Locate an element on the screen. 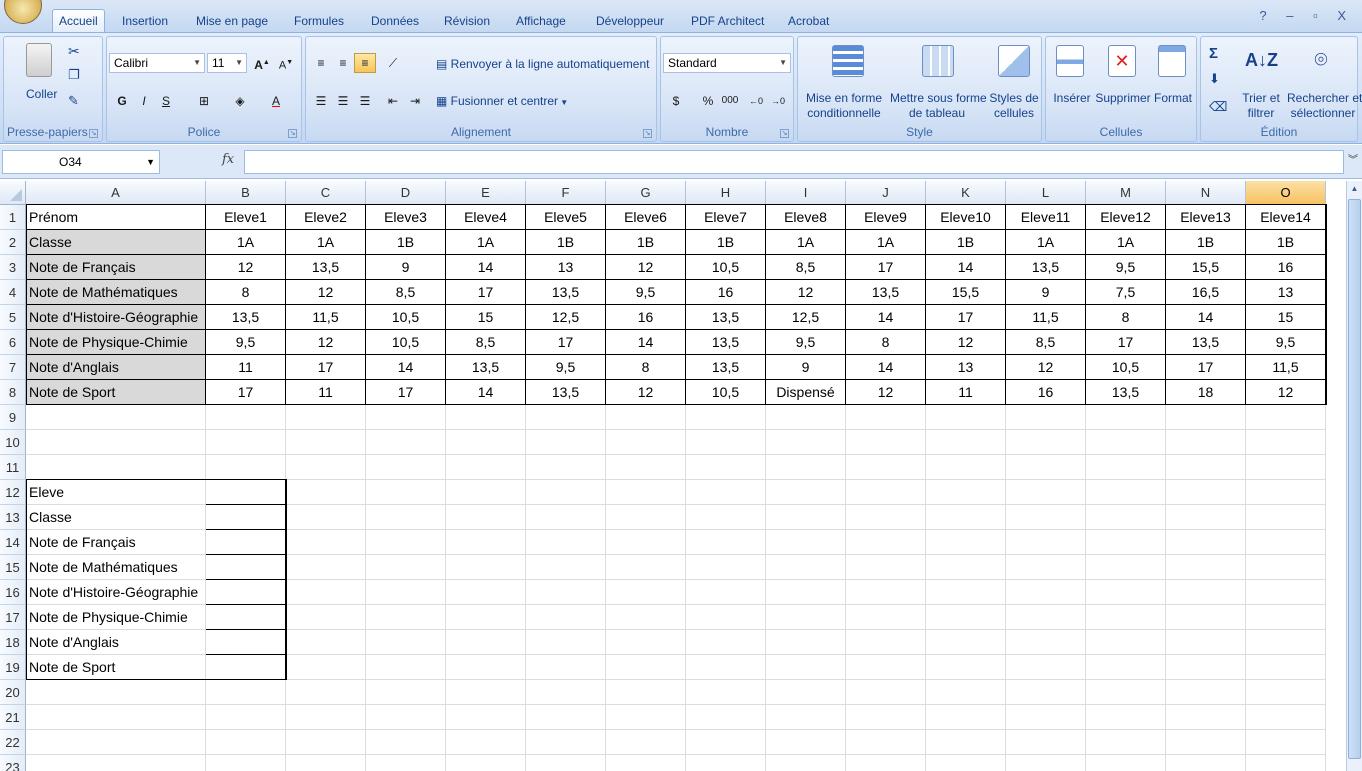  clear-icon: ⌫ is located at coordinates (1218, 107).